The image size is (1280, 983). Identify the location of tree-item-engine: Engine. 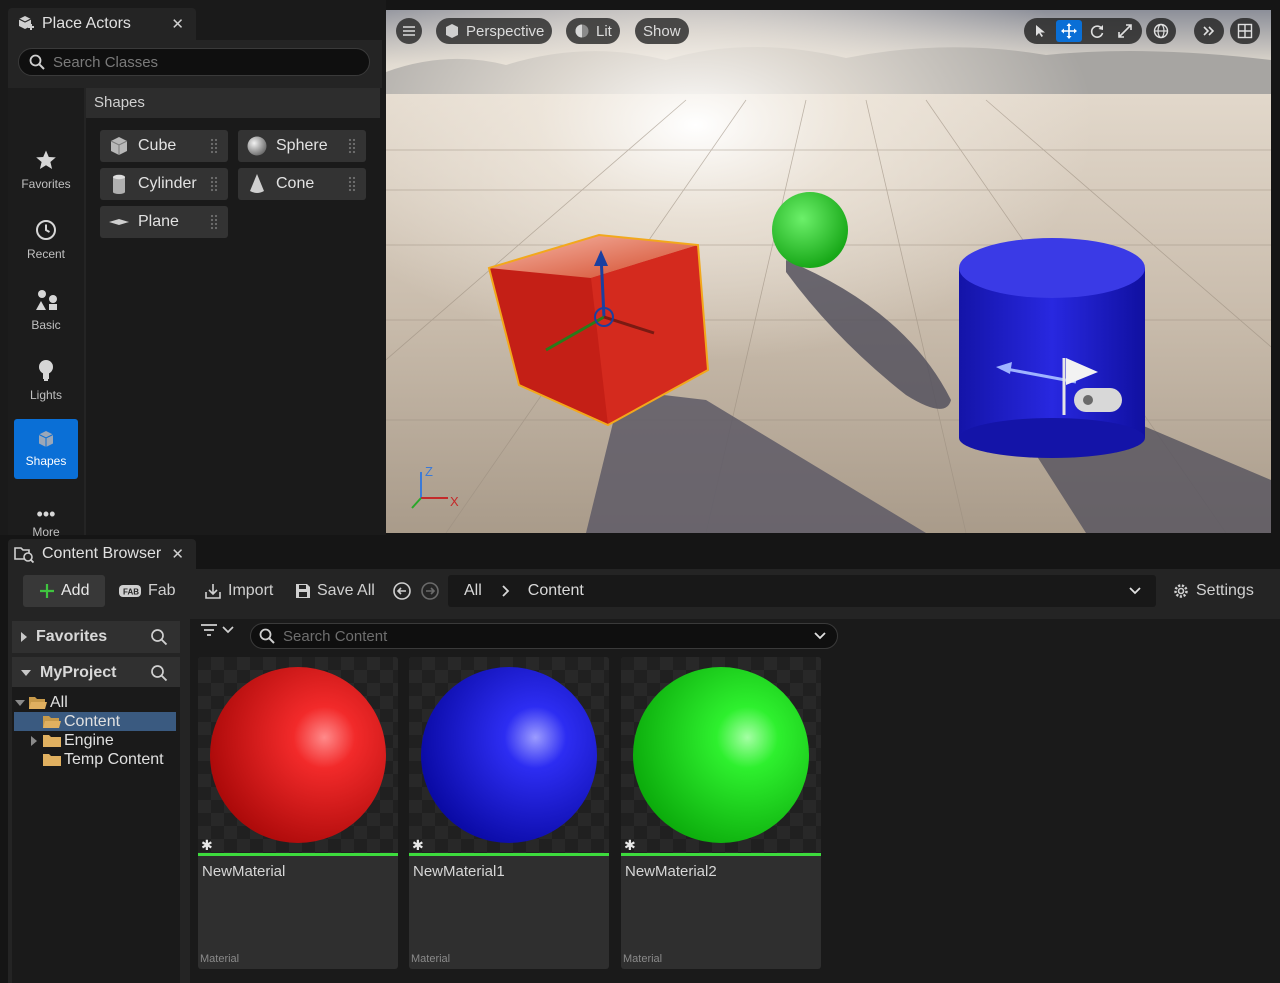
(71, 740).